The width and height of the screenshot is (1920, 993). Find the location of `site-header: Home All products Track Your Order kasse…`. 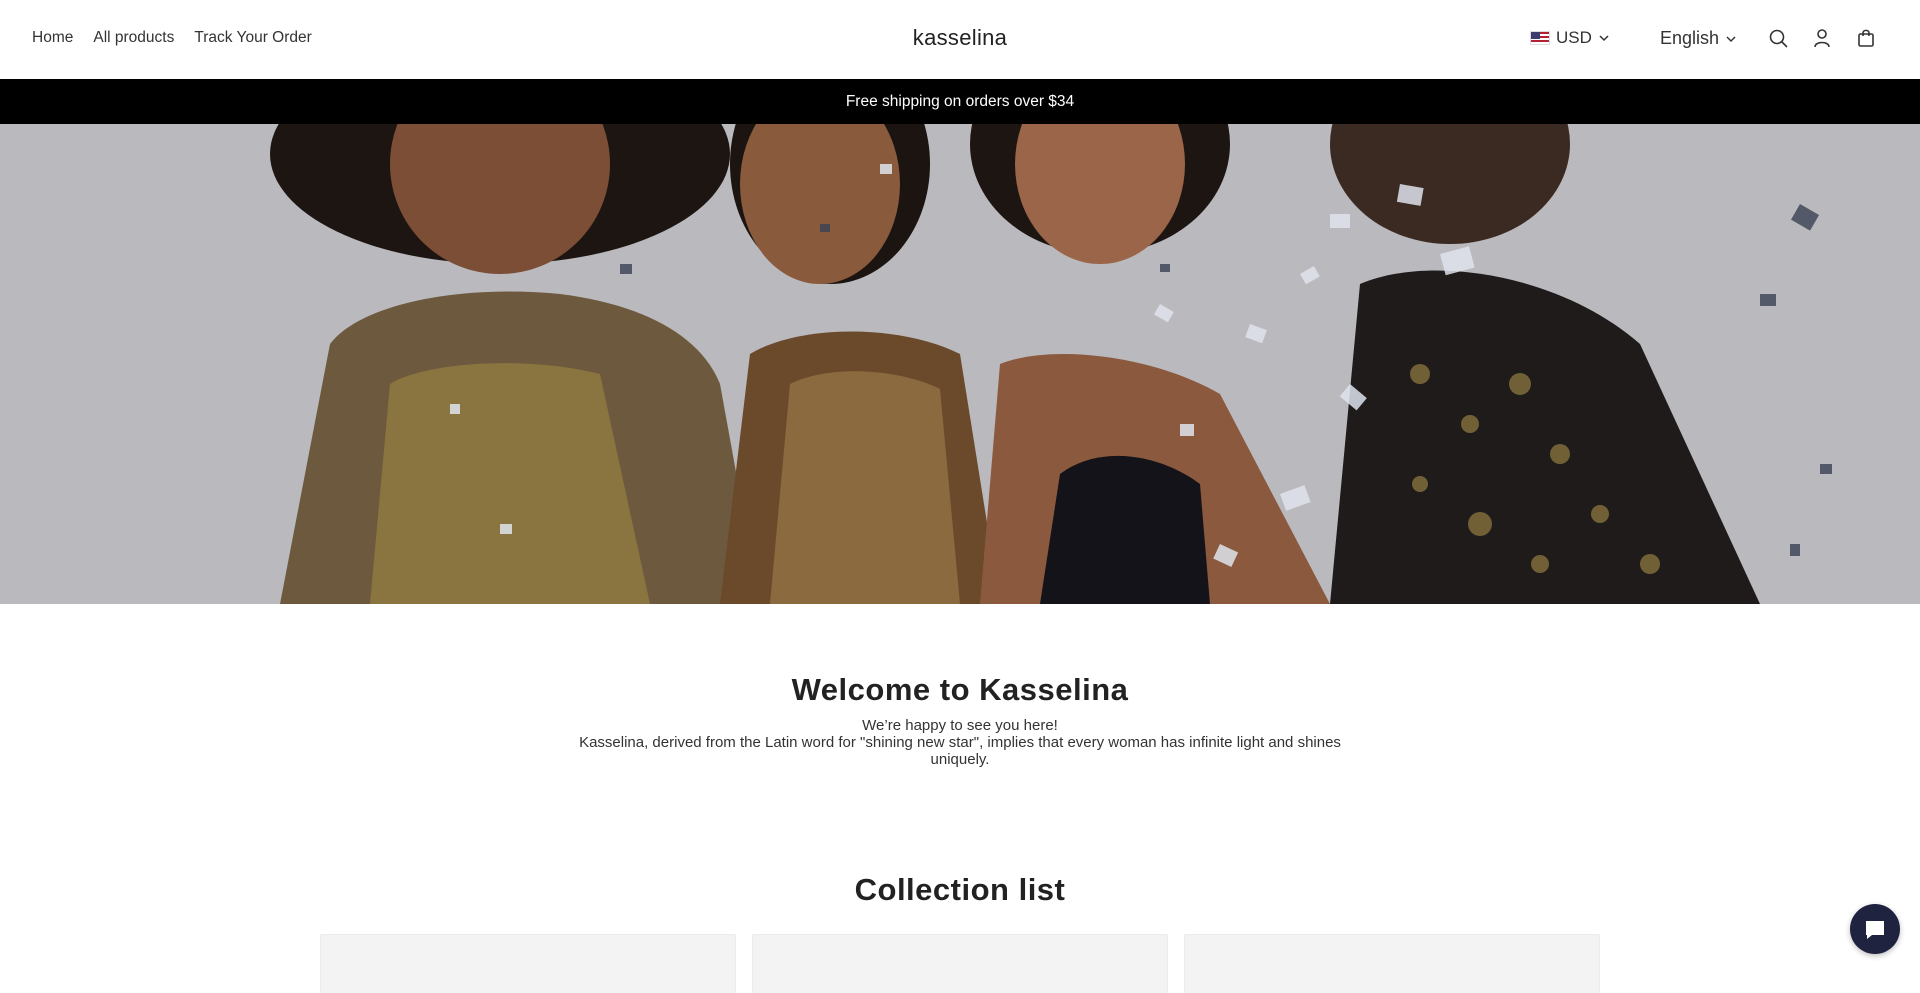

site-header: Home All products Track Your Order kasse… is located at coordinates (960, 39).